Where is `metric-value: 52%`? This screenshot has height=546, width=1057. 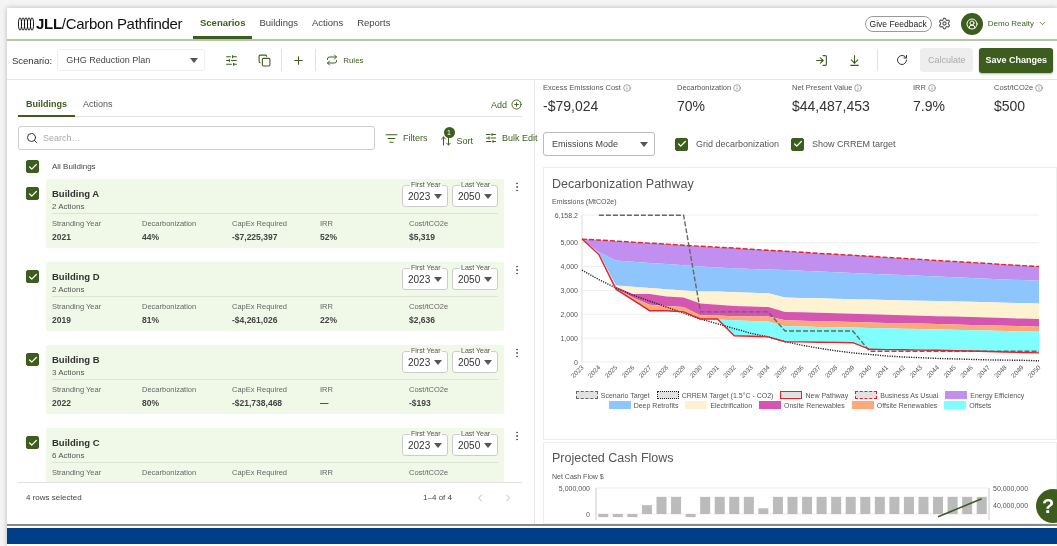
metric-value: 52% is located at coordinates (329, 237).